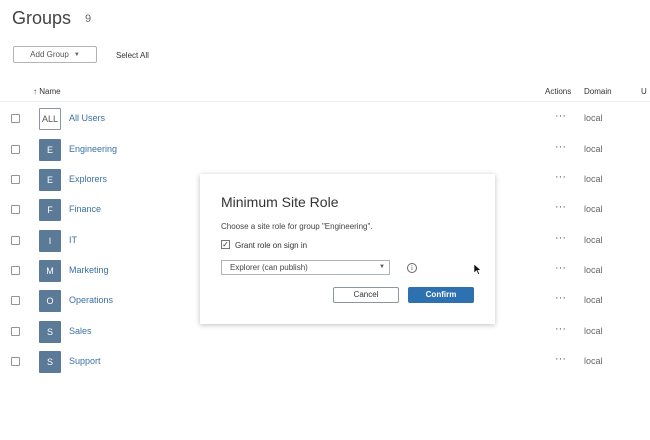  I want to click on info-icon: i, so click(412, 268).